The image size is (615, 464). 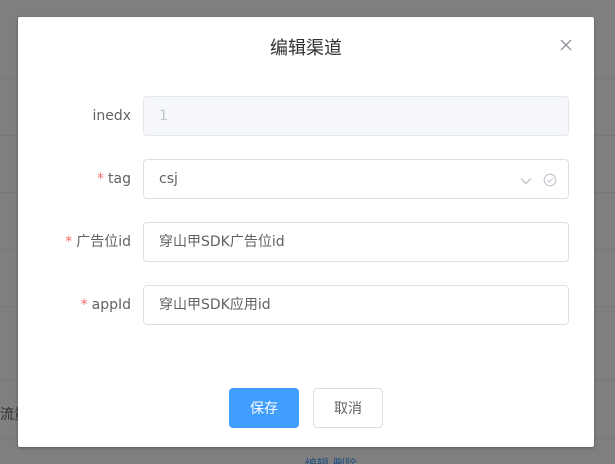 I want to click on inedx-value: 1, so click(x=163, y=116).